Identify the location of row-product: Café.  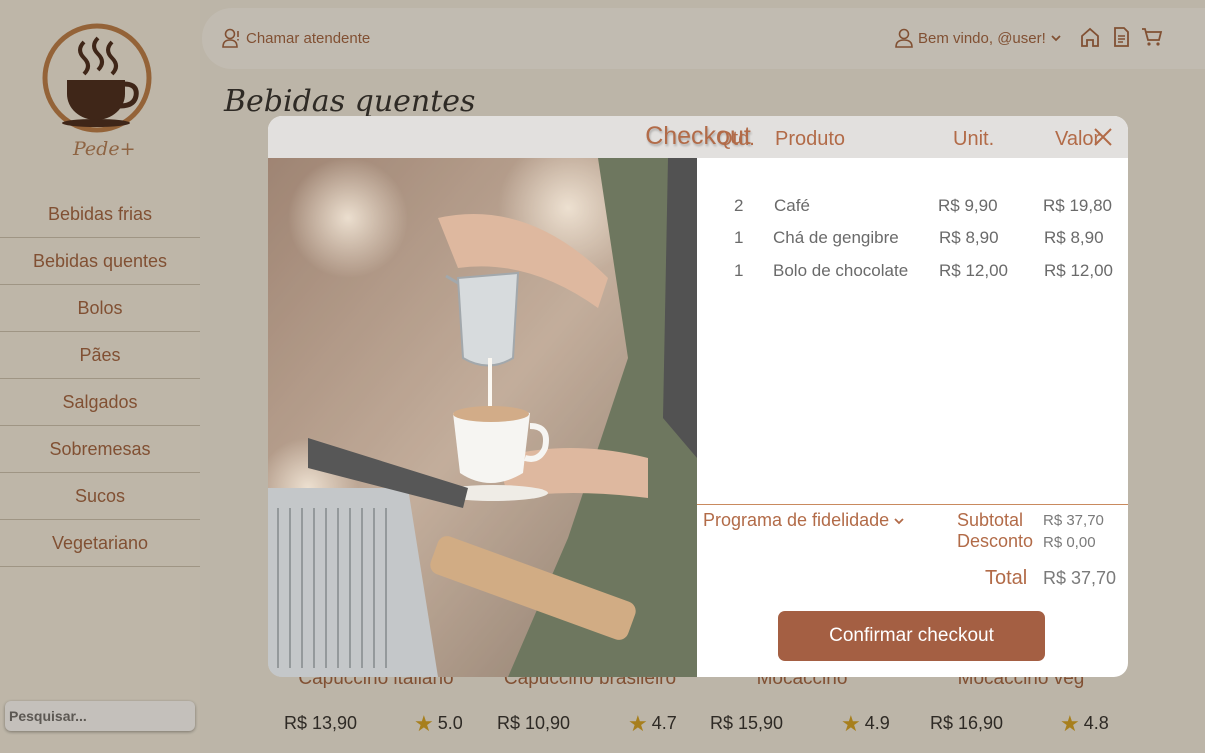
(792, 205).